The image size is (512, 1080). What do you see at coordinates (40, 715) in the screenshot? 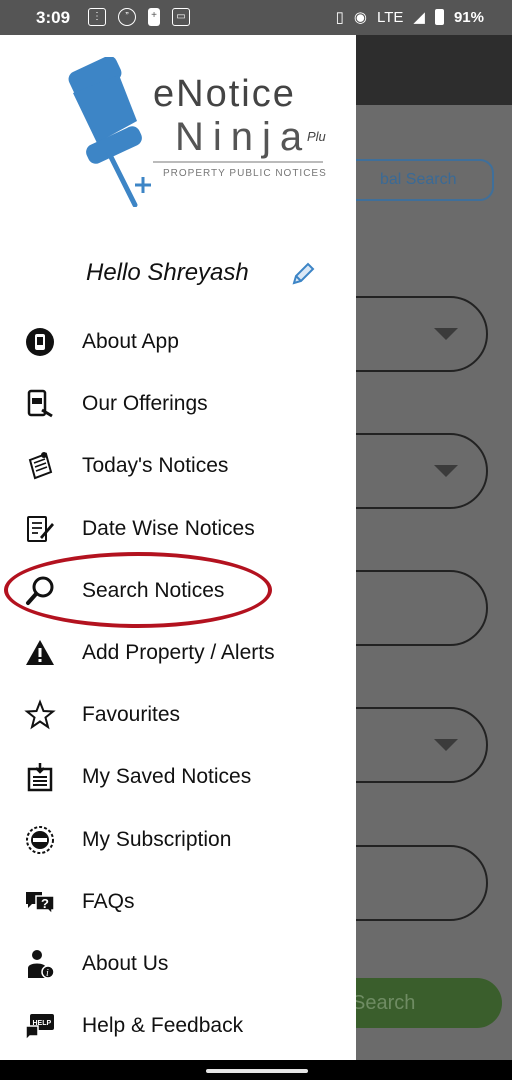
I see `star-icon` at bounding box center [40, 715].